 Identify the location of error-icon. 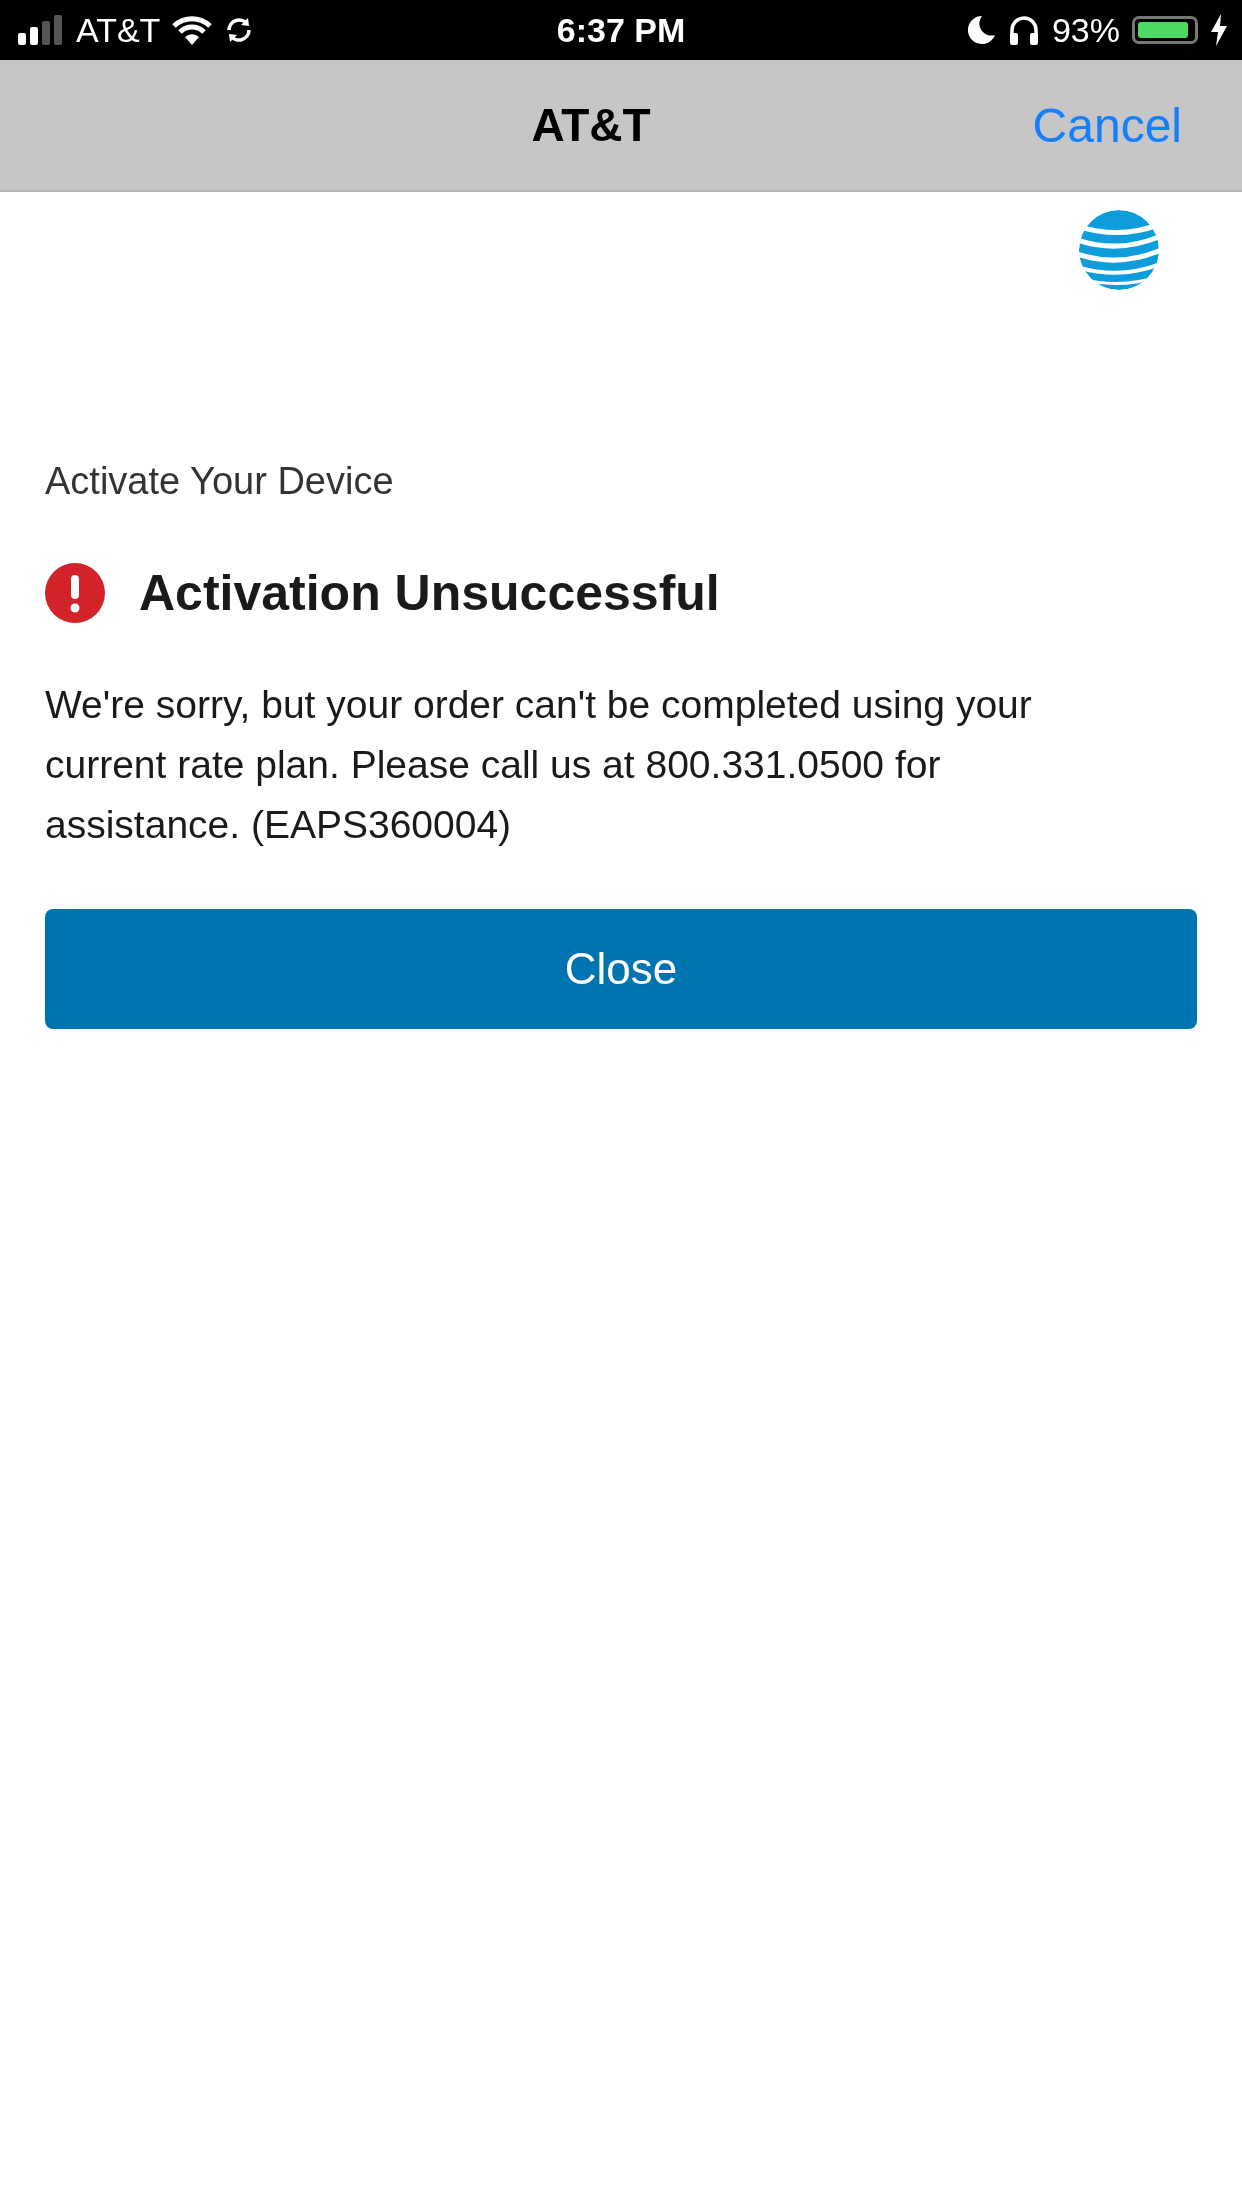
(75, 593).